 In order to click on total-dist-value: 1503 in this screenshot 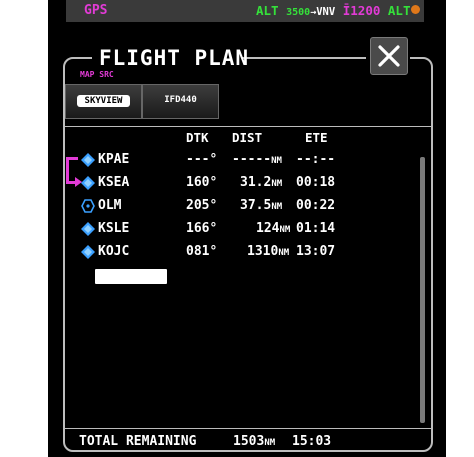, I will do `click(249, 441)`.